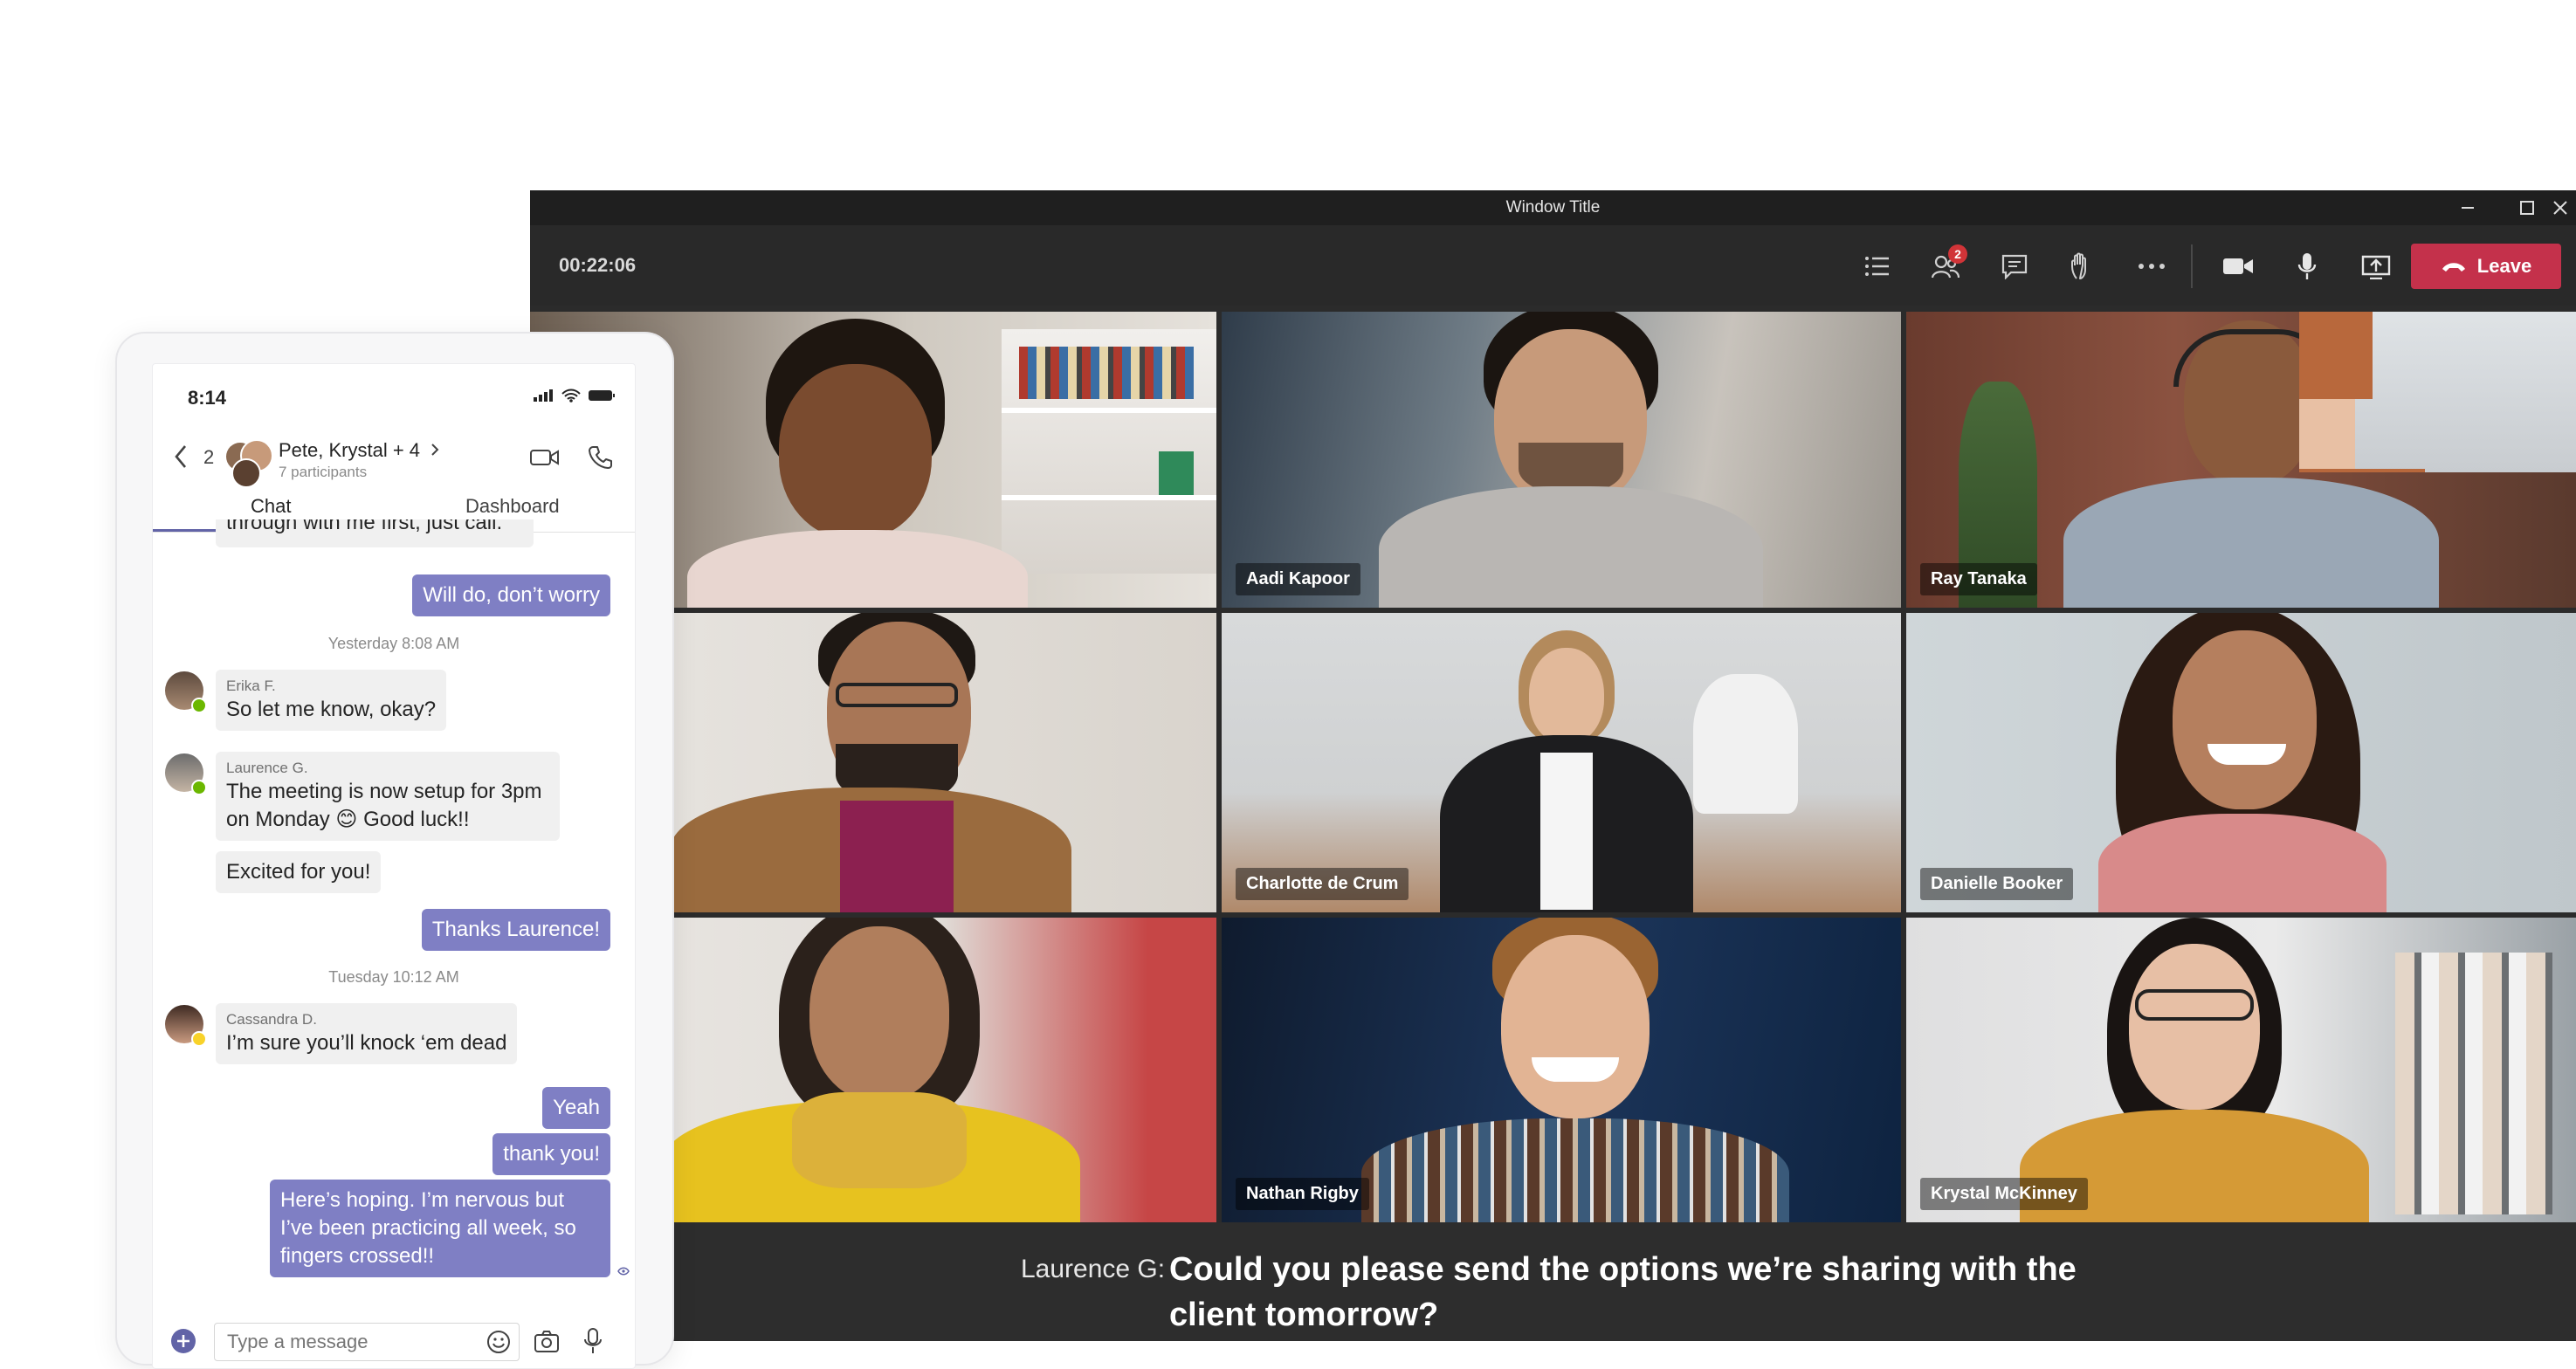 The image size is (2576, 1369). I want to click on message-bubble-sent: Will do, don’t worry, so click(511, 595).